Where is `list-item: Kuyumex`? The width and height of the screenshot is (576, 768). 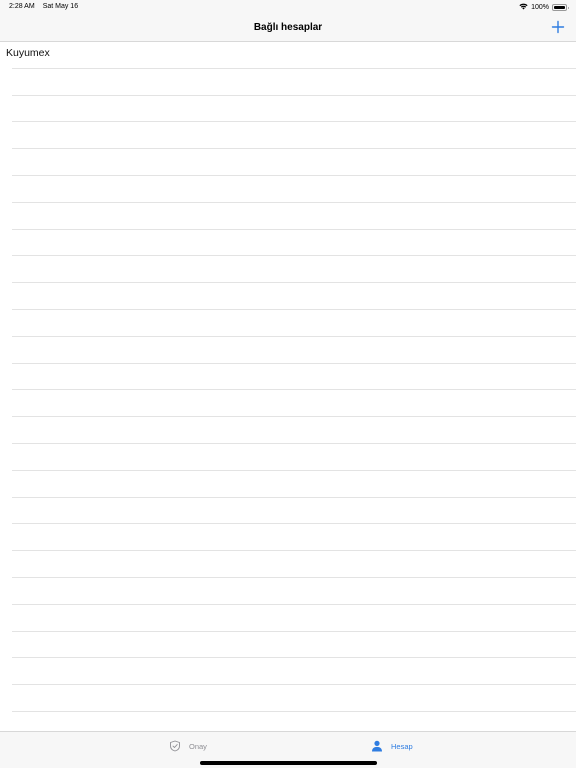 list-item: Kuyumex is located at coordinates (288, 55).